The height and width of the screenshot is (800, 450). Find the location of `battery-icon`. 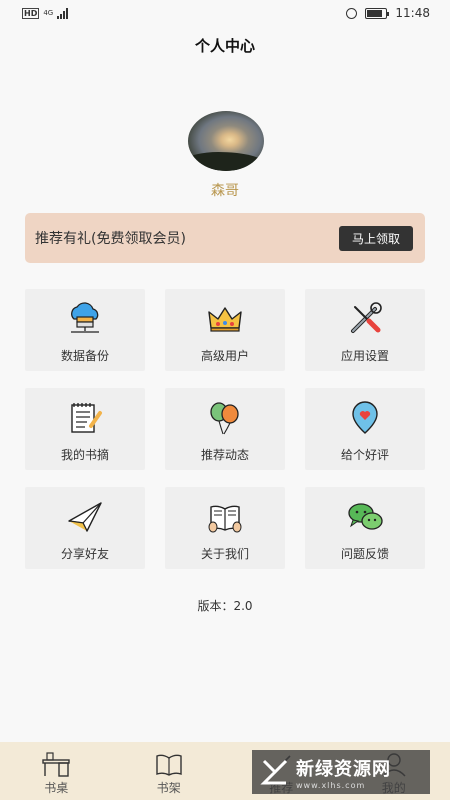

battery-icon is located at coordinates (377, 13).